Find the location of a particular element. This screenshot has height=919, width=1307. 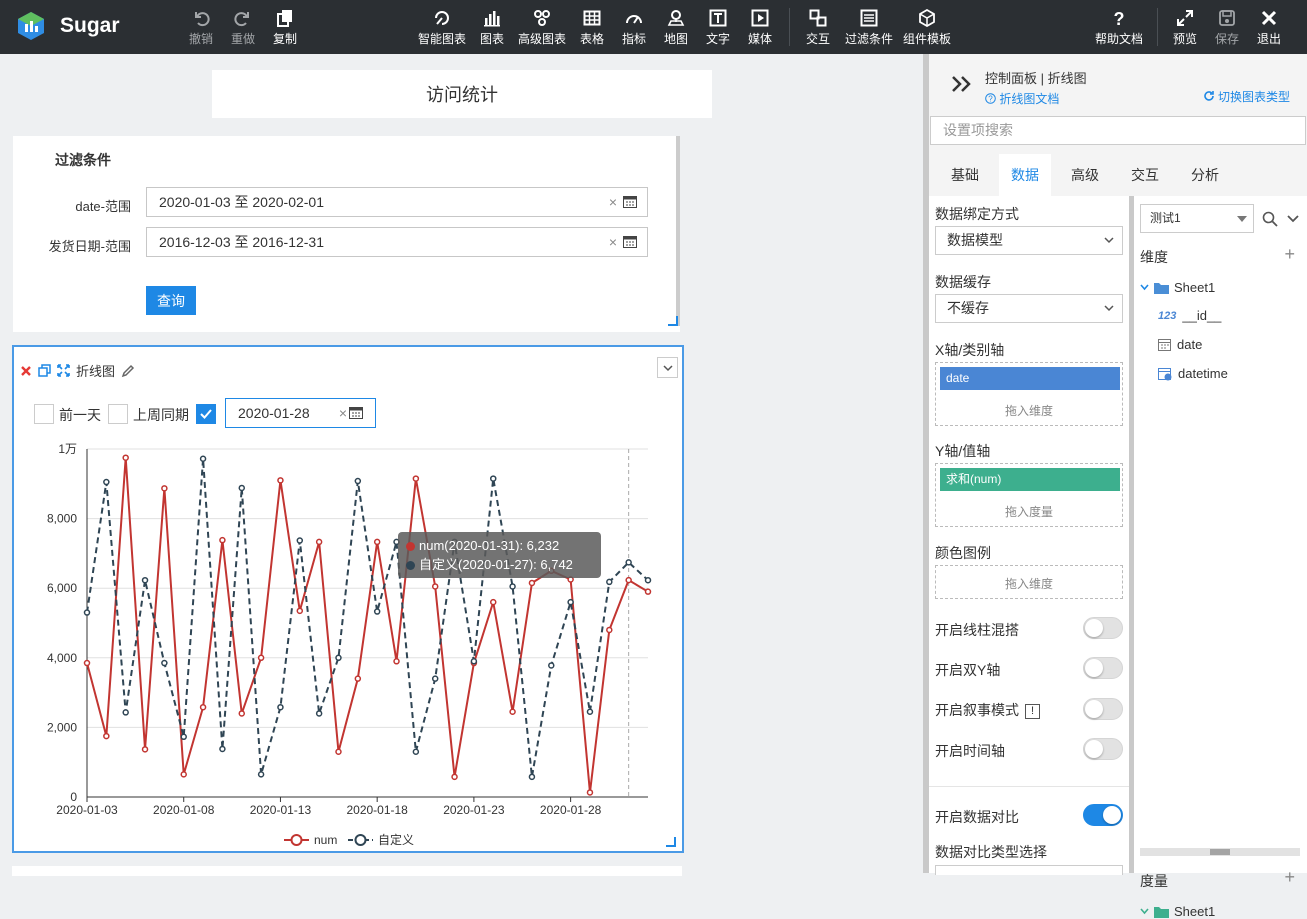

dual-y-axis-toggle is located at coordinates (1103, 668).